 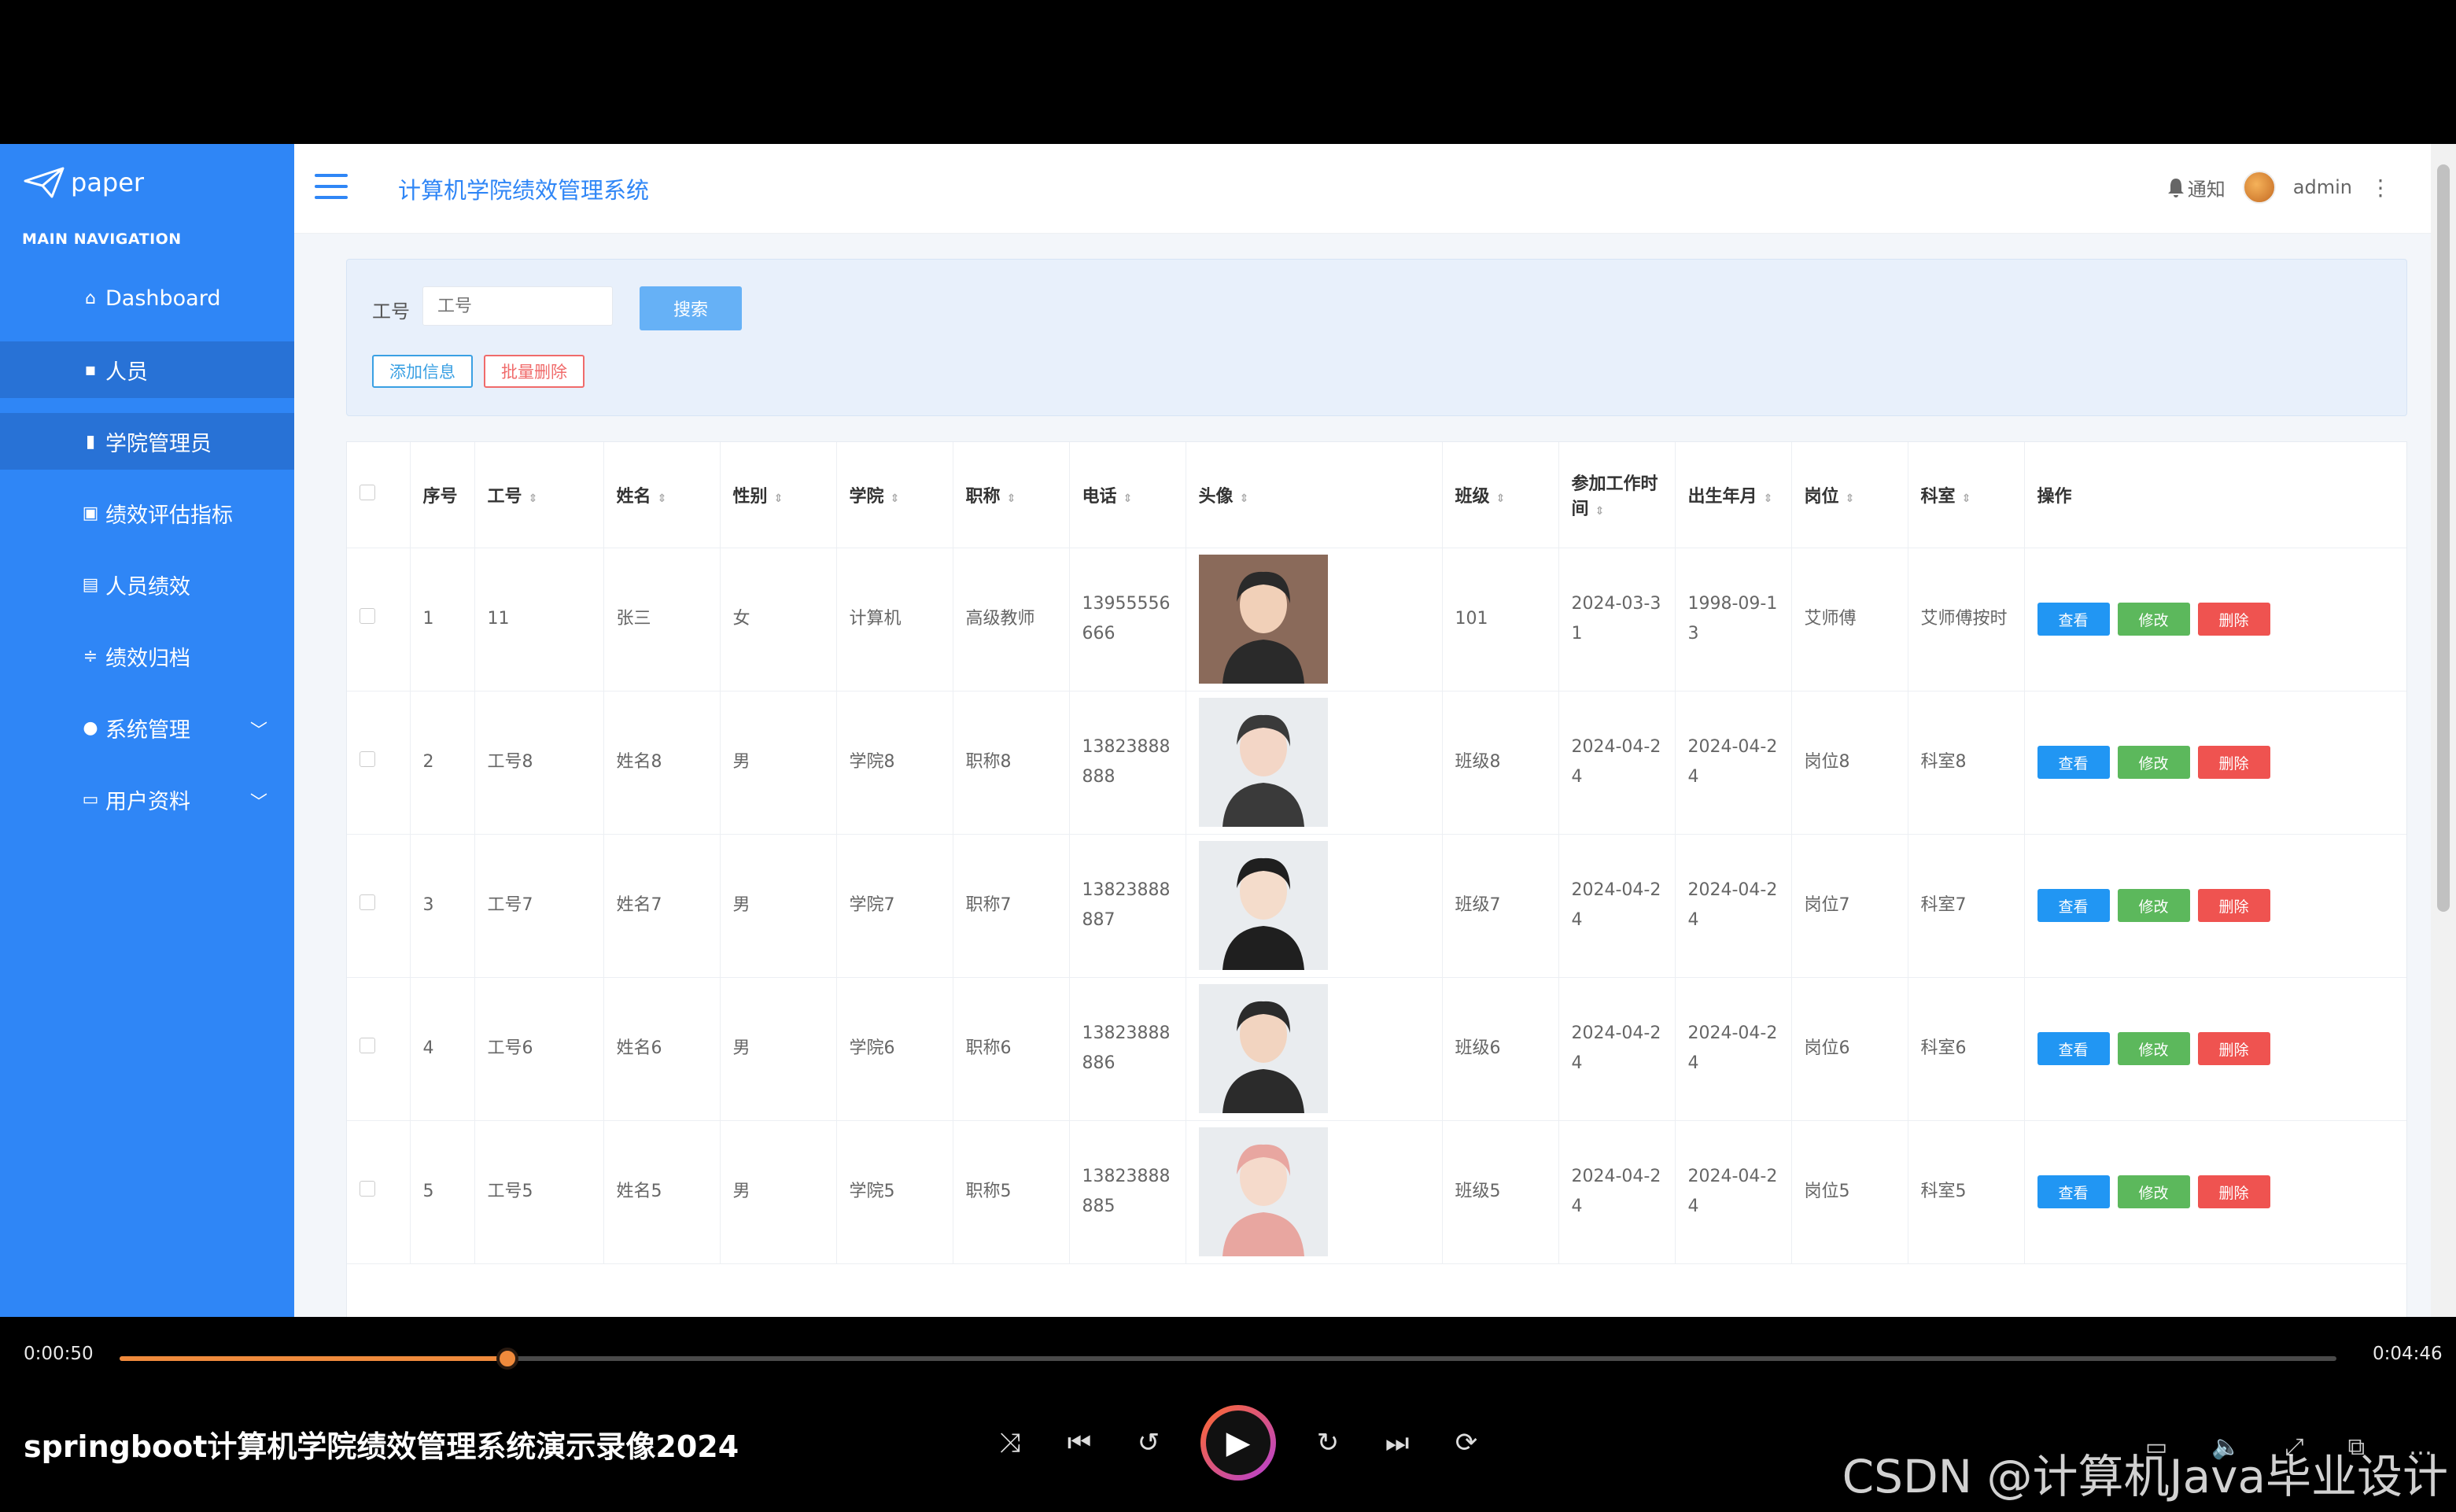 What do you see at coordinates (517, 306) in the screenshot?
I see `id-search-input` at bounding box center [517, 306].